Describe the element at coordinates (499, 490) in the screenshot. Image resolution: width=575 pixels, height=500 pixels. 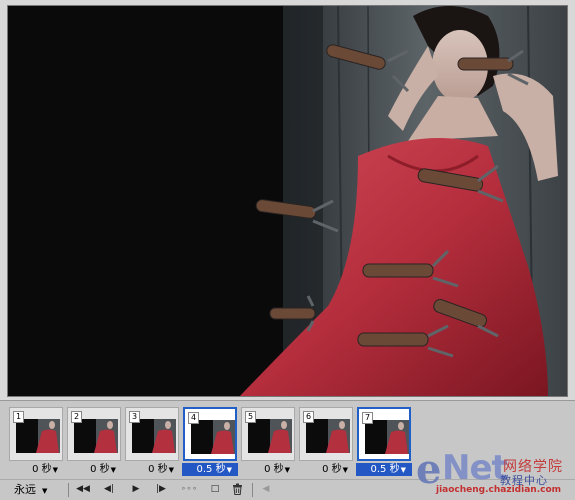
I see `watermark-url: jiaocheng.chazidian.com` at that location.